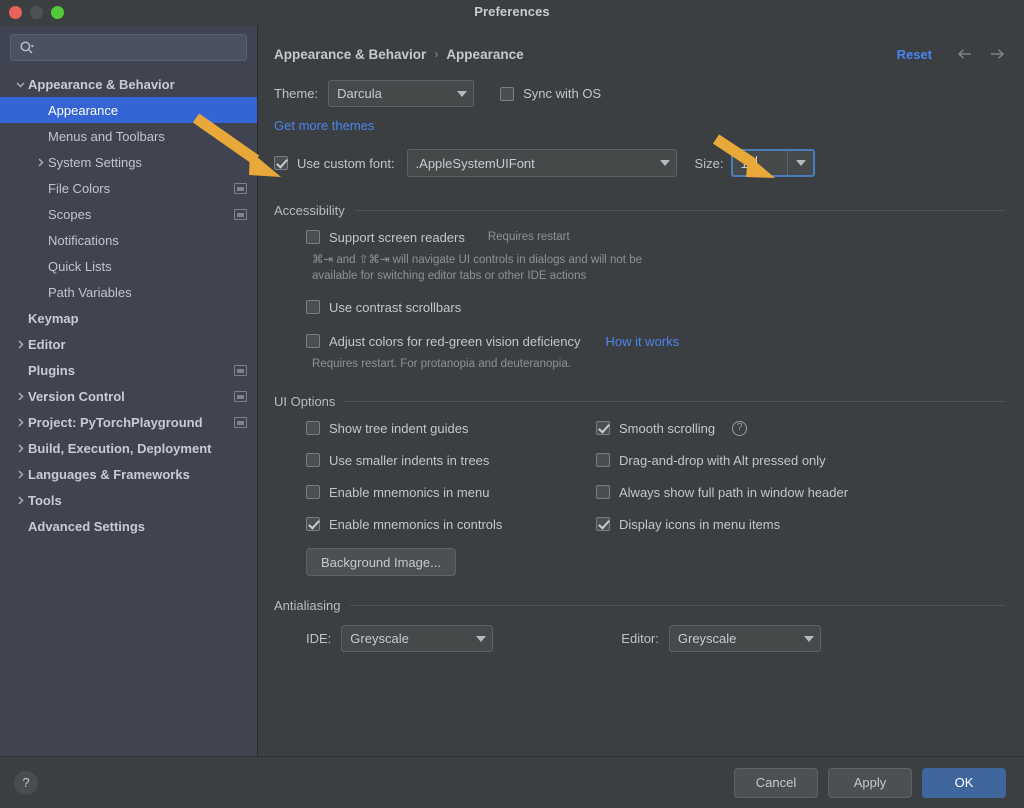 The height and width of the screenshot is (808, 1024). I want to click on sync-with-os-checkbox, so click(507, 93).